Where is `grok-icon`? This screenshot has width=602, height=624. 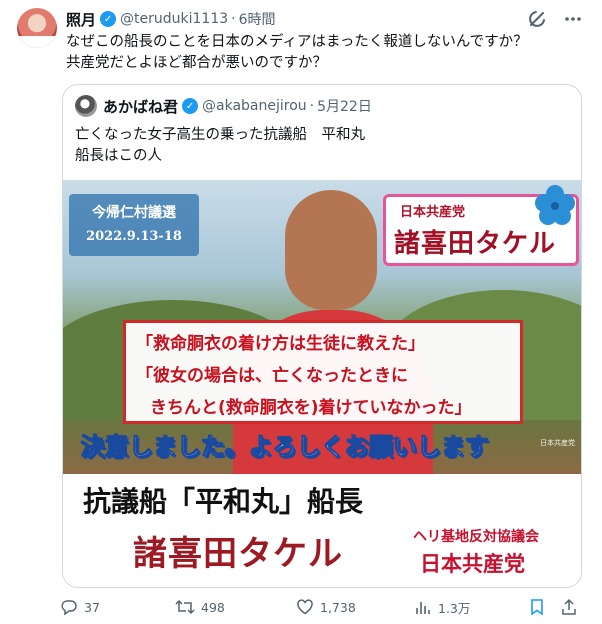
grok-icon is located at coordinates (537, 19).